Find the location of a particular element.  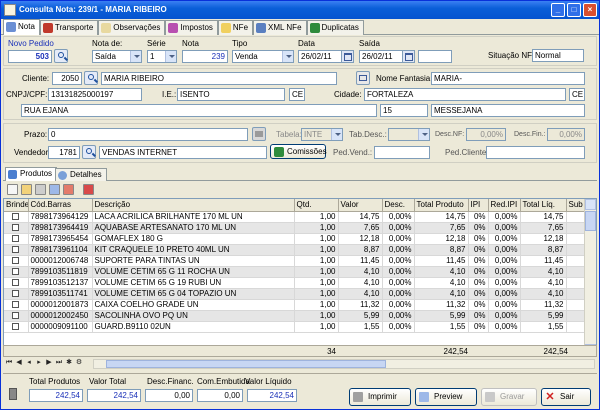

prazo-button is located at coordinates (259, 134).